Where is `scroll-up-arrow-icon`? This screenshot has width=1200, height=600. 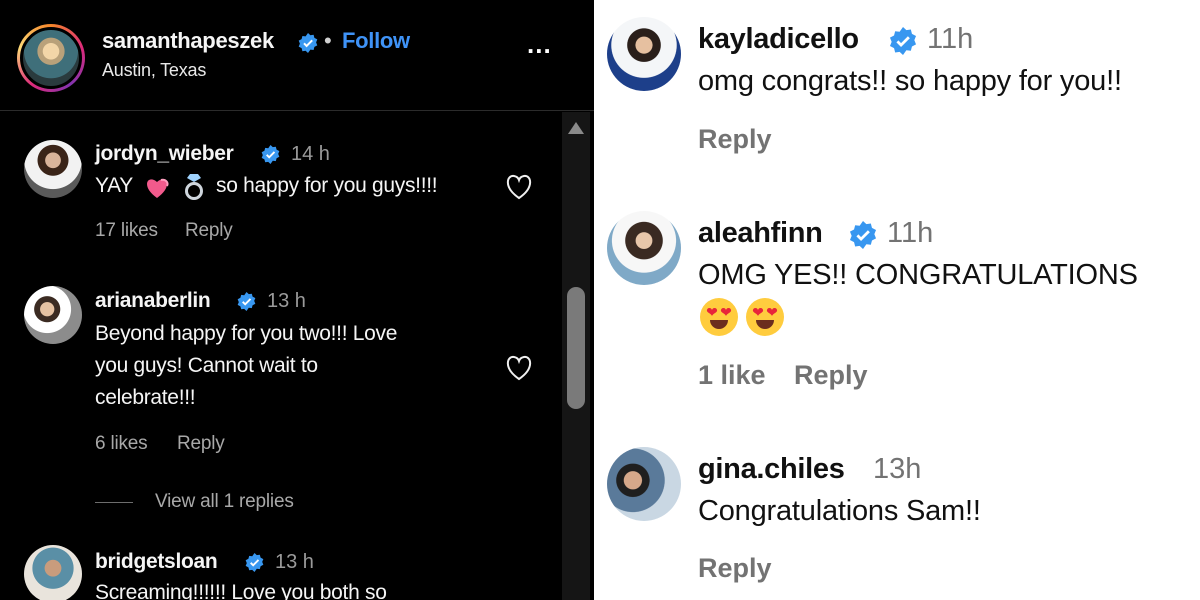
scroll-up-arrow-icon is located at coordinates (576, 128).